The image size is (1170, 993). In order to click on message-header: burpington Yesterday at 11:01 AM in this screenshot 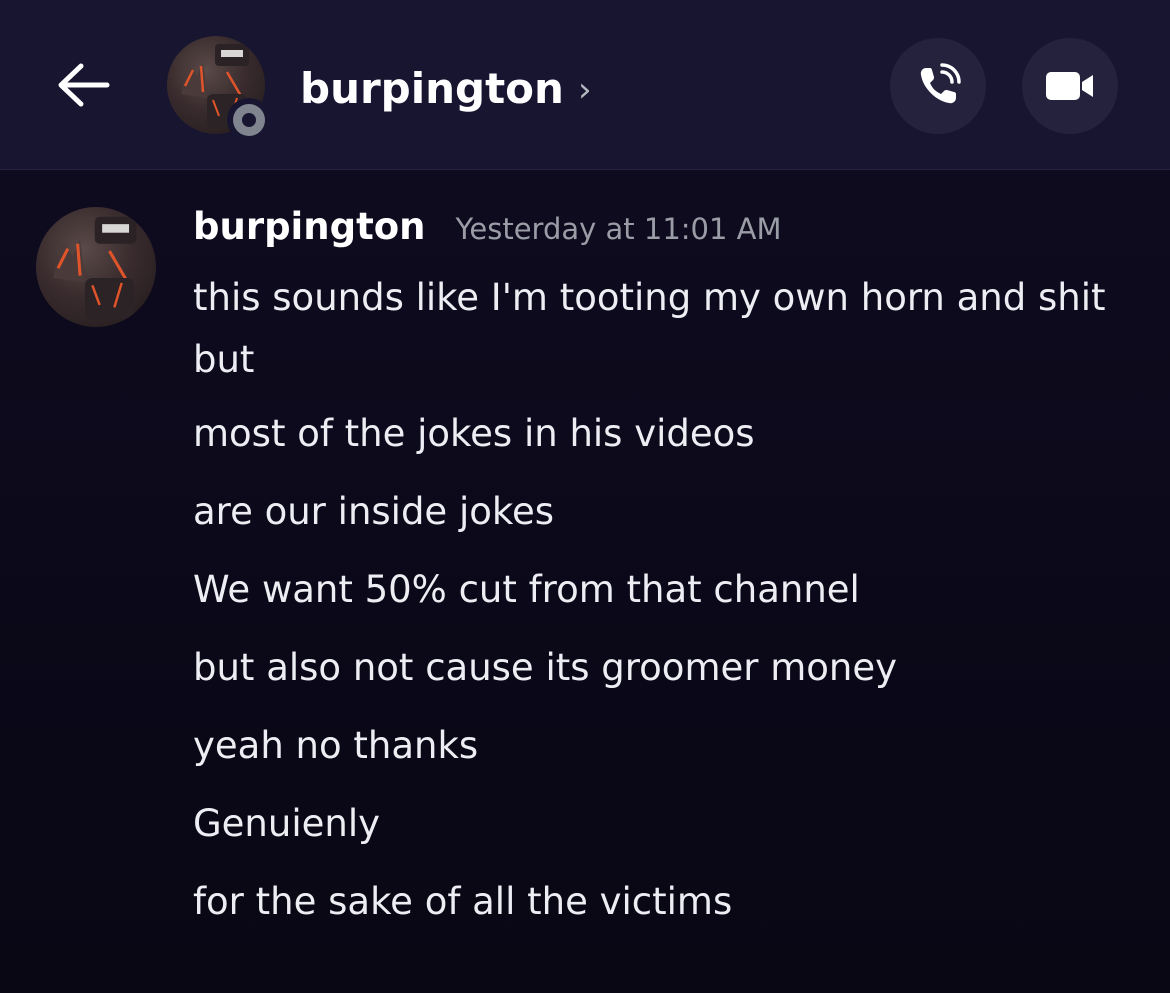, I will do `click(487, 226)`.